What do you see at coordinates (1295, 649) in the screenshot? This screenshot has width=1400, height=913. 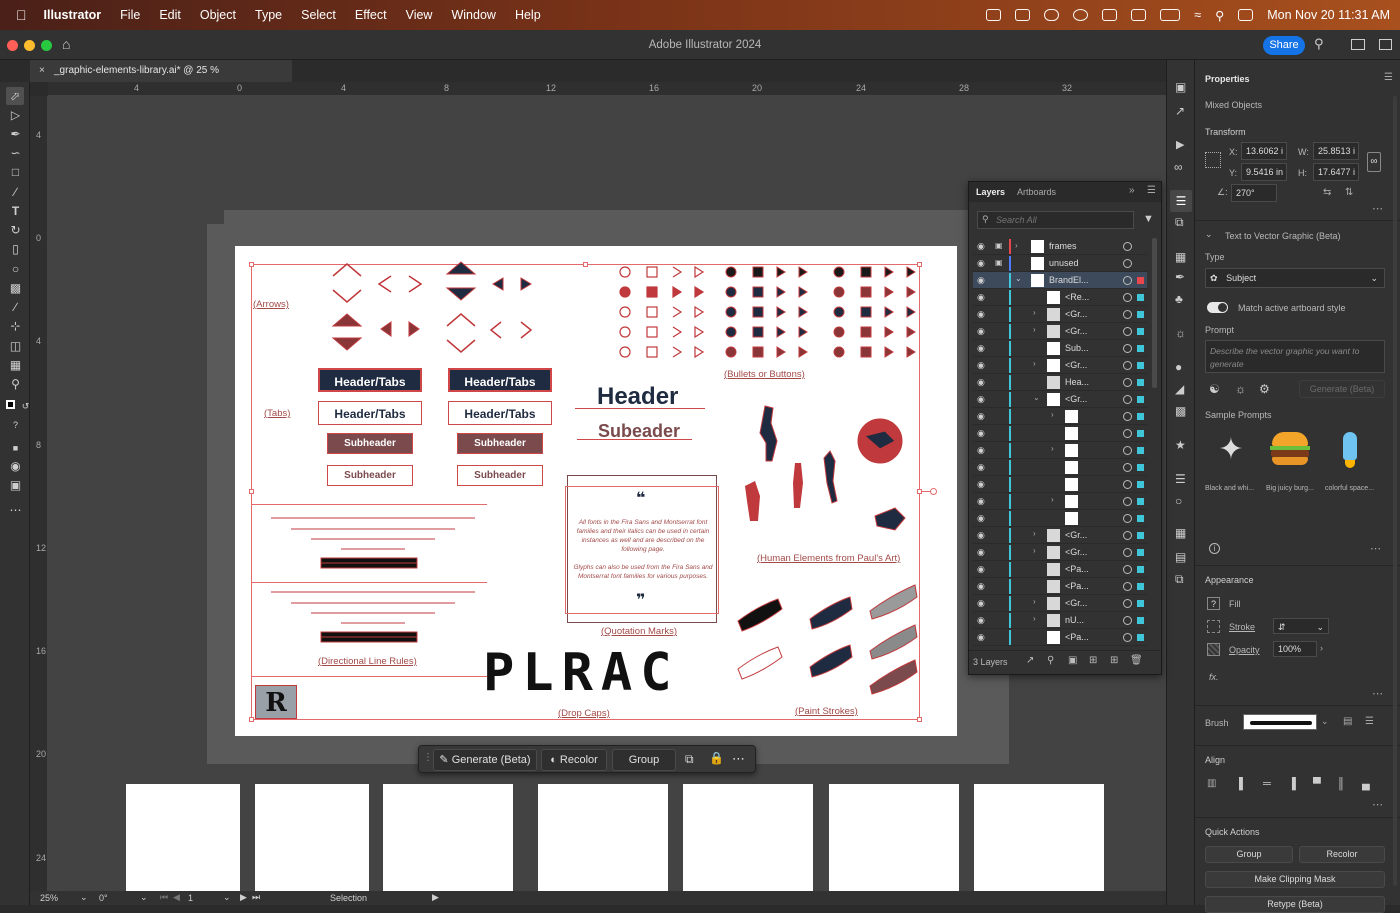 I see `opacity-field: 100%` at bounding box center [1295, 649].